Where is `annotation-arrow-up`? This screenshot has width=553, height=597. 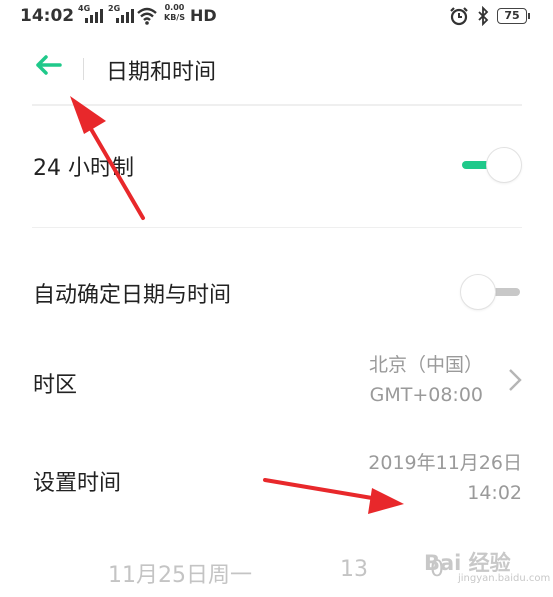 annotation-arrow-up is located at coordinates (107, 158).